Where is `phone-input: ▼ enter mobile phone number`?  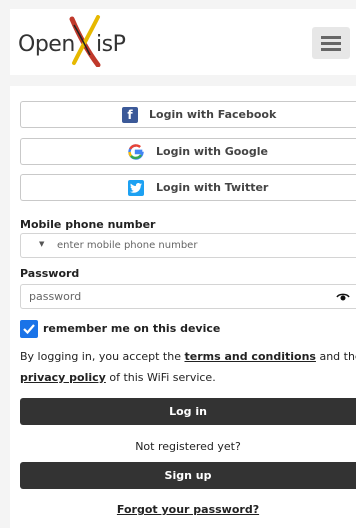
phone-input: ▼ enter mobile phone number is located at coordinates (188, 245).